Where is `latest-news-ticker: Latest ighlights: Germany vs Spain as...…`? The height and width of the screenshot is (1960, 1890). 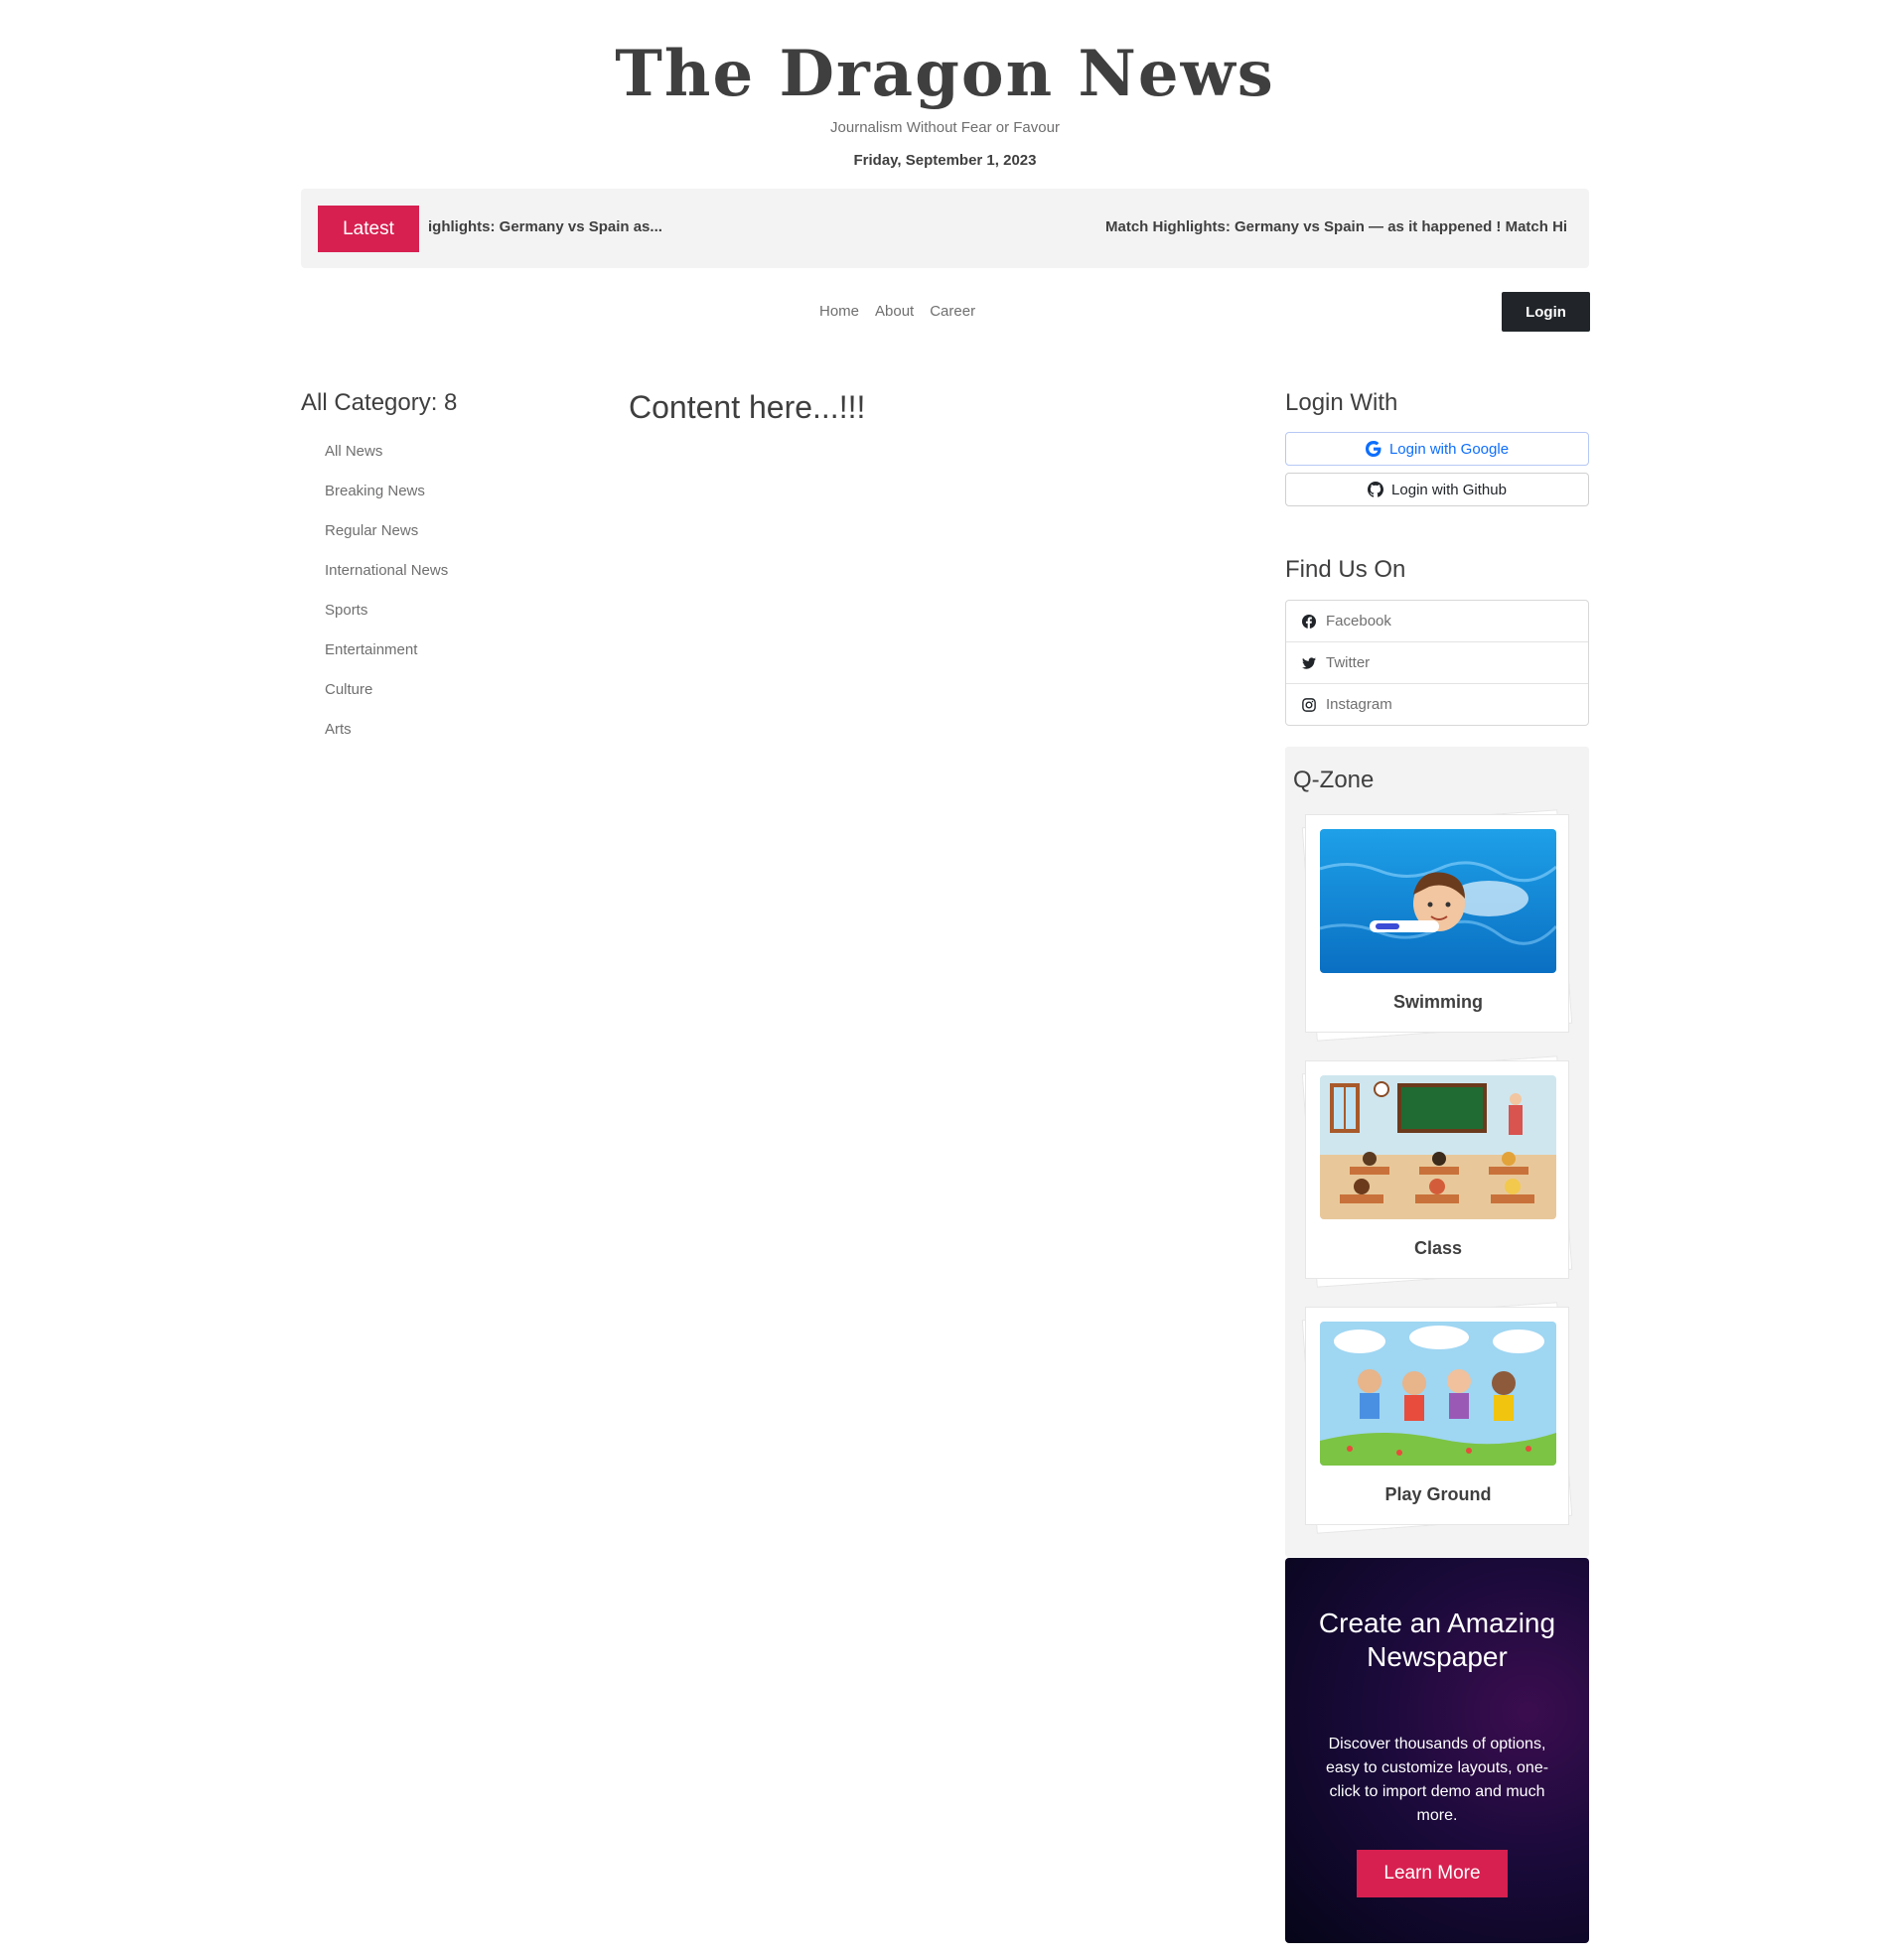
latest-news-ticker: Latest ighlights: Germany vs Spain as...… is located at coordinates (945, 228).